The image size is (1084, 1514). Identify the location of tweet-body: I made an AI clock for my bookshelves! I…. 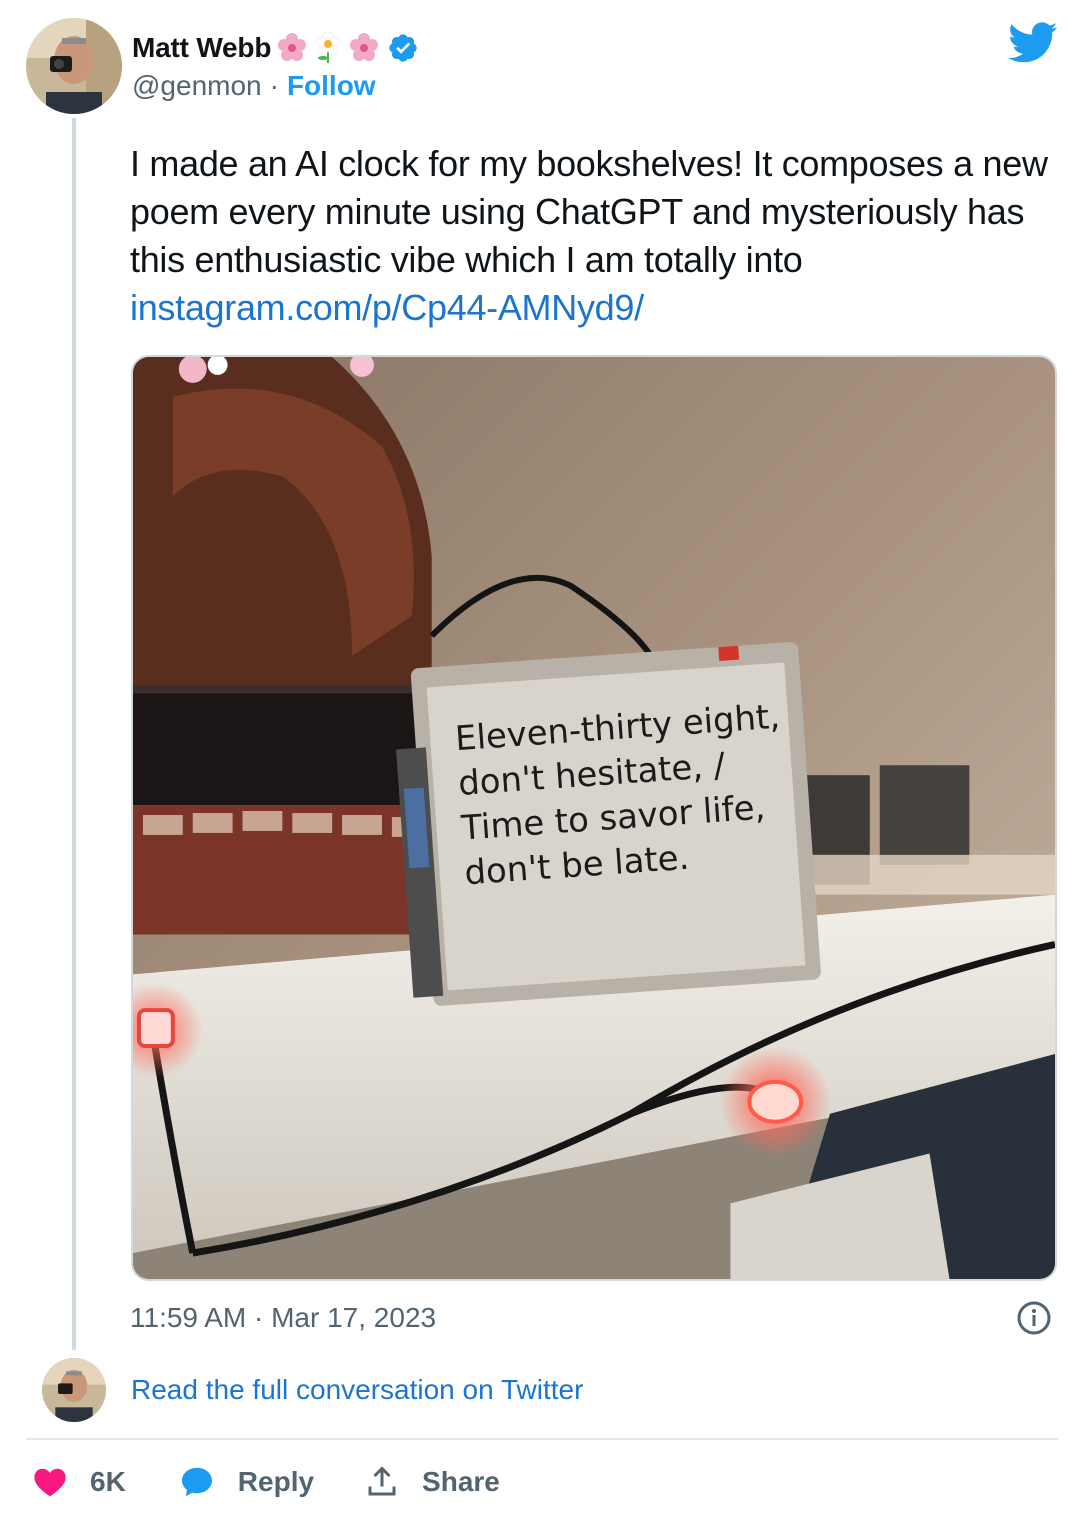
(589, 211).